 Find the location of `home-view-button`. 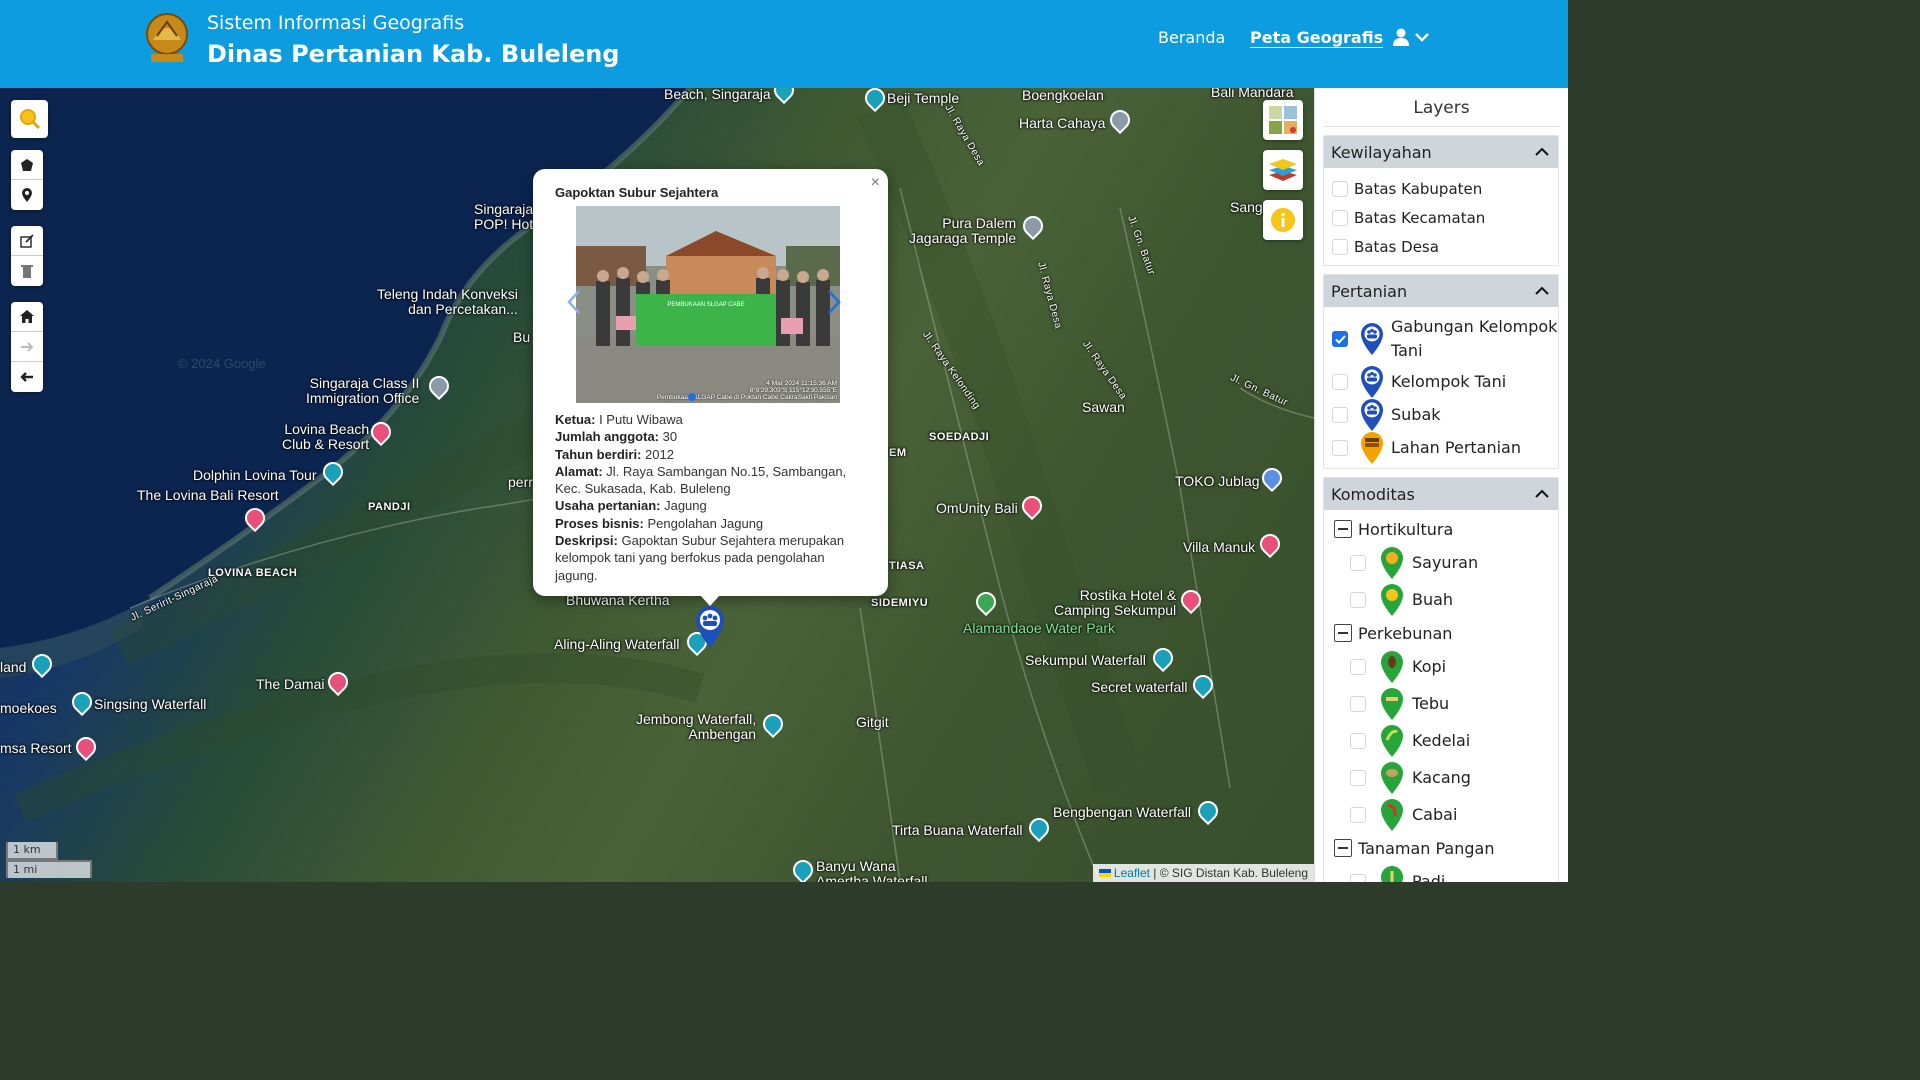

home-view-button is located at coordinates (27, 317).